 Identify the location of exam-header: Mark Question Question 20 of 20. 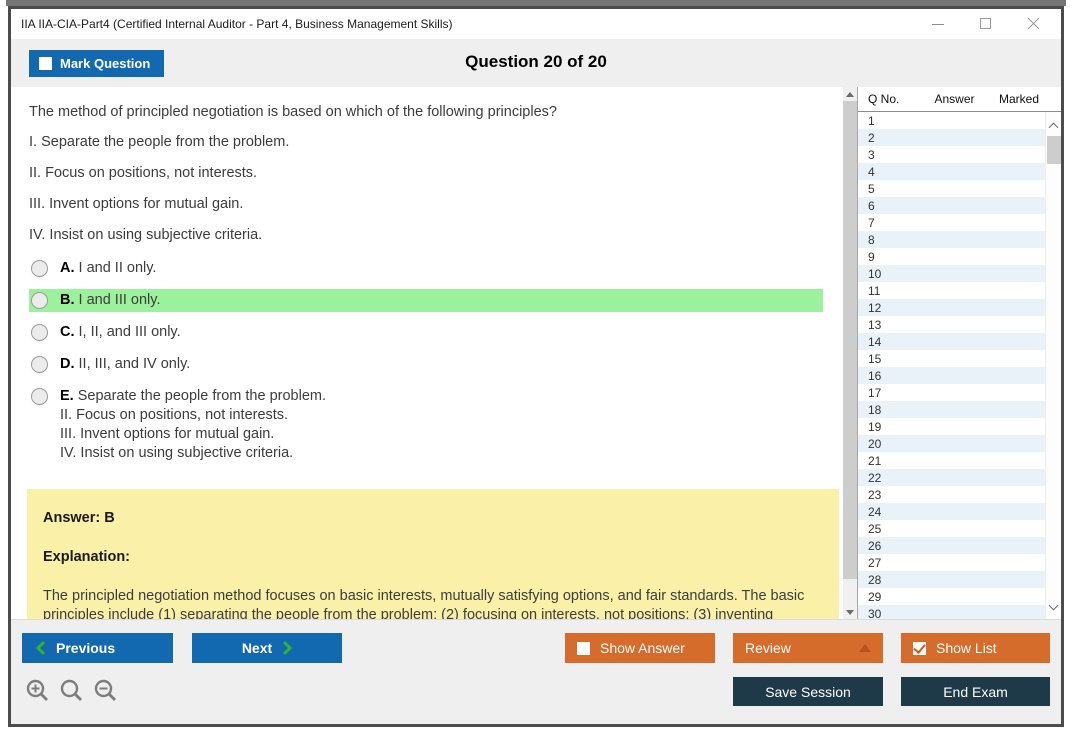
(536, 63).